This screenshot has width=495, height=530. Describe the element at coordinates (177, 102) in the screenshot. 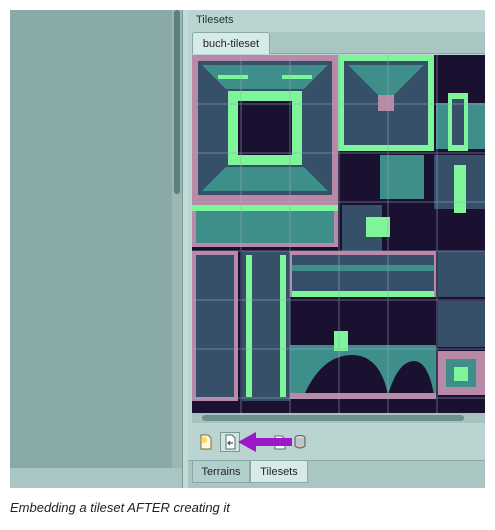

I see `vertical-scrollbar-thumb` at that location.